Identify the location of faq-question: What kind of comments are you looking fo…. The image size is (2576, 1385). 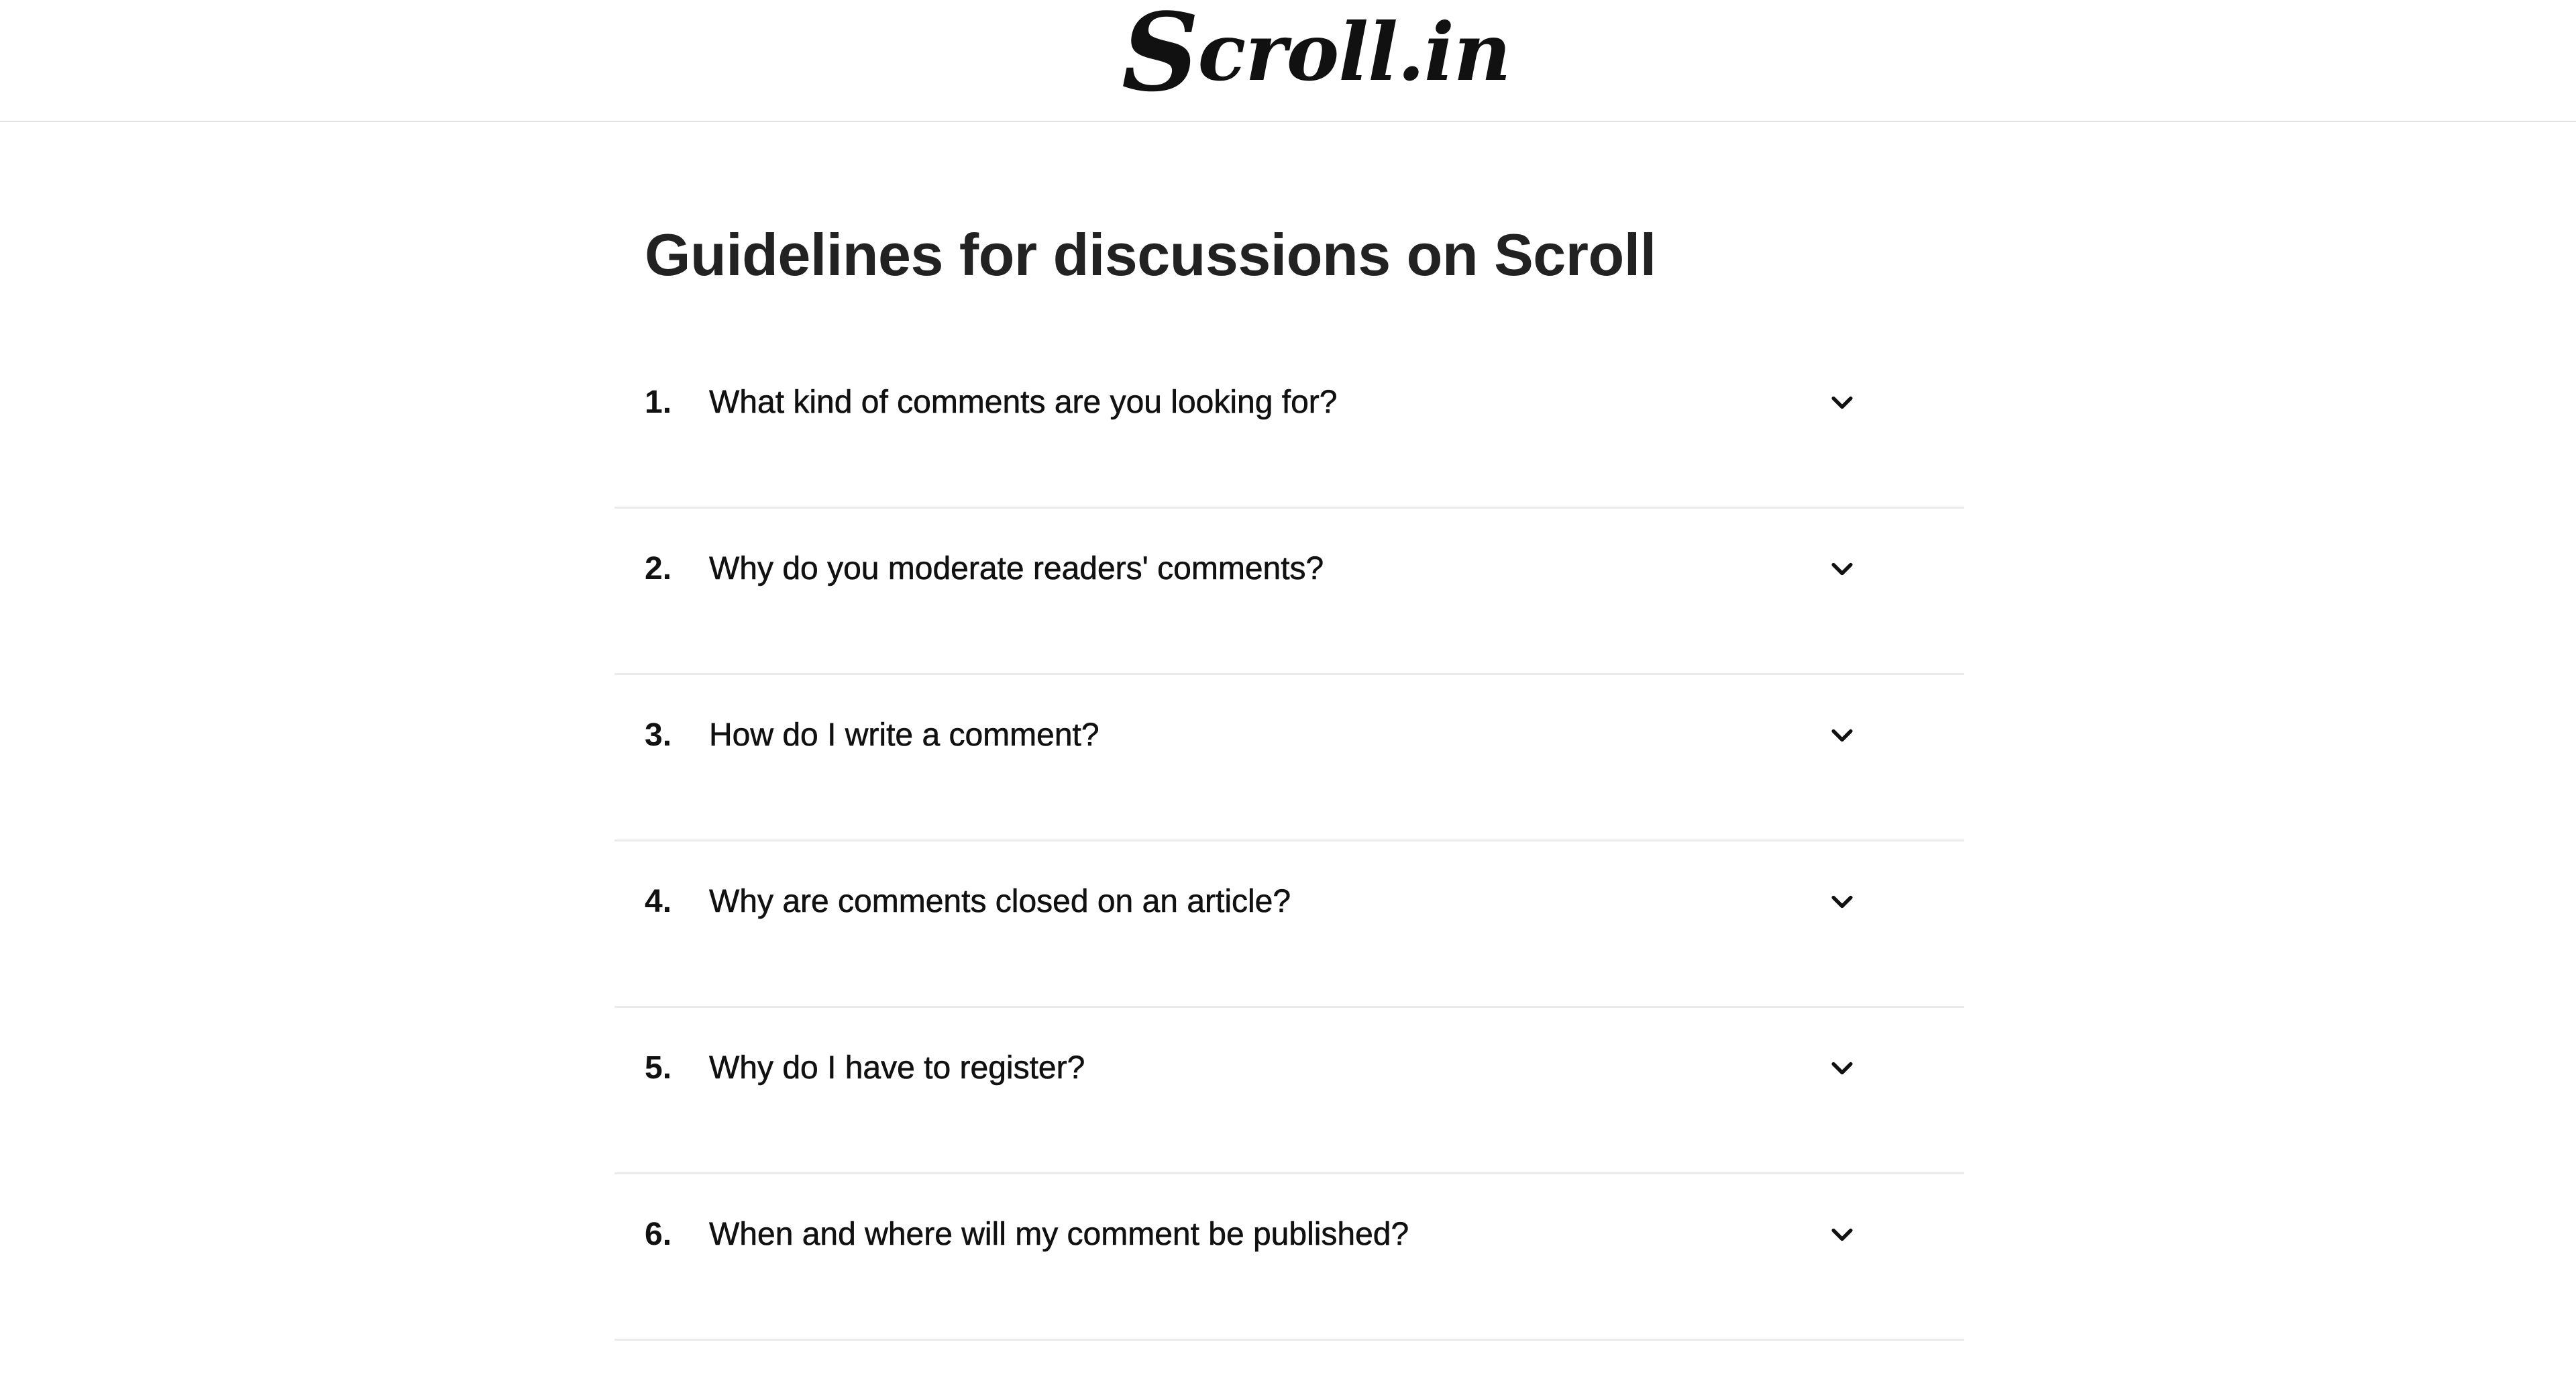
(1023, 402).